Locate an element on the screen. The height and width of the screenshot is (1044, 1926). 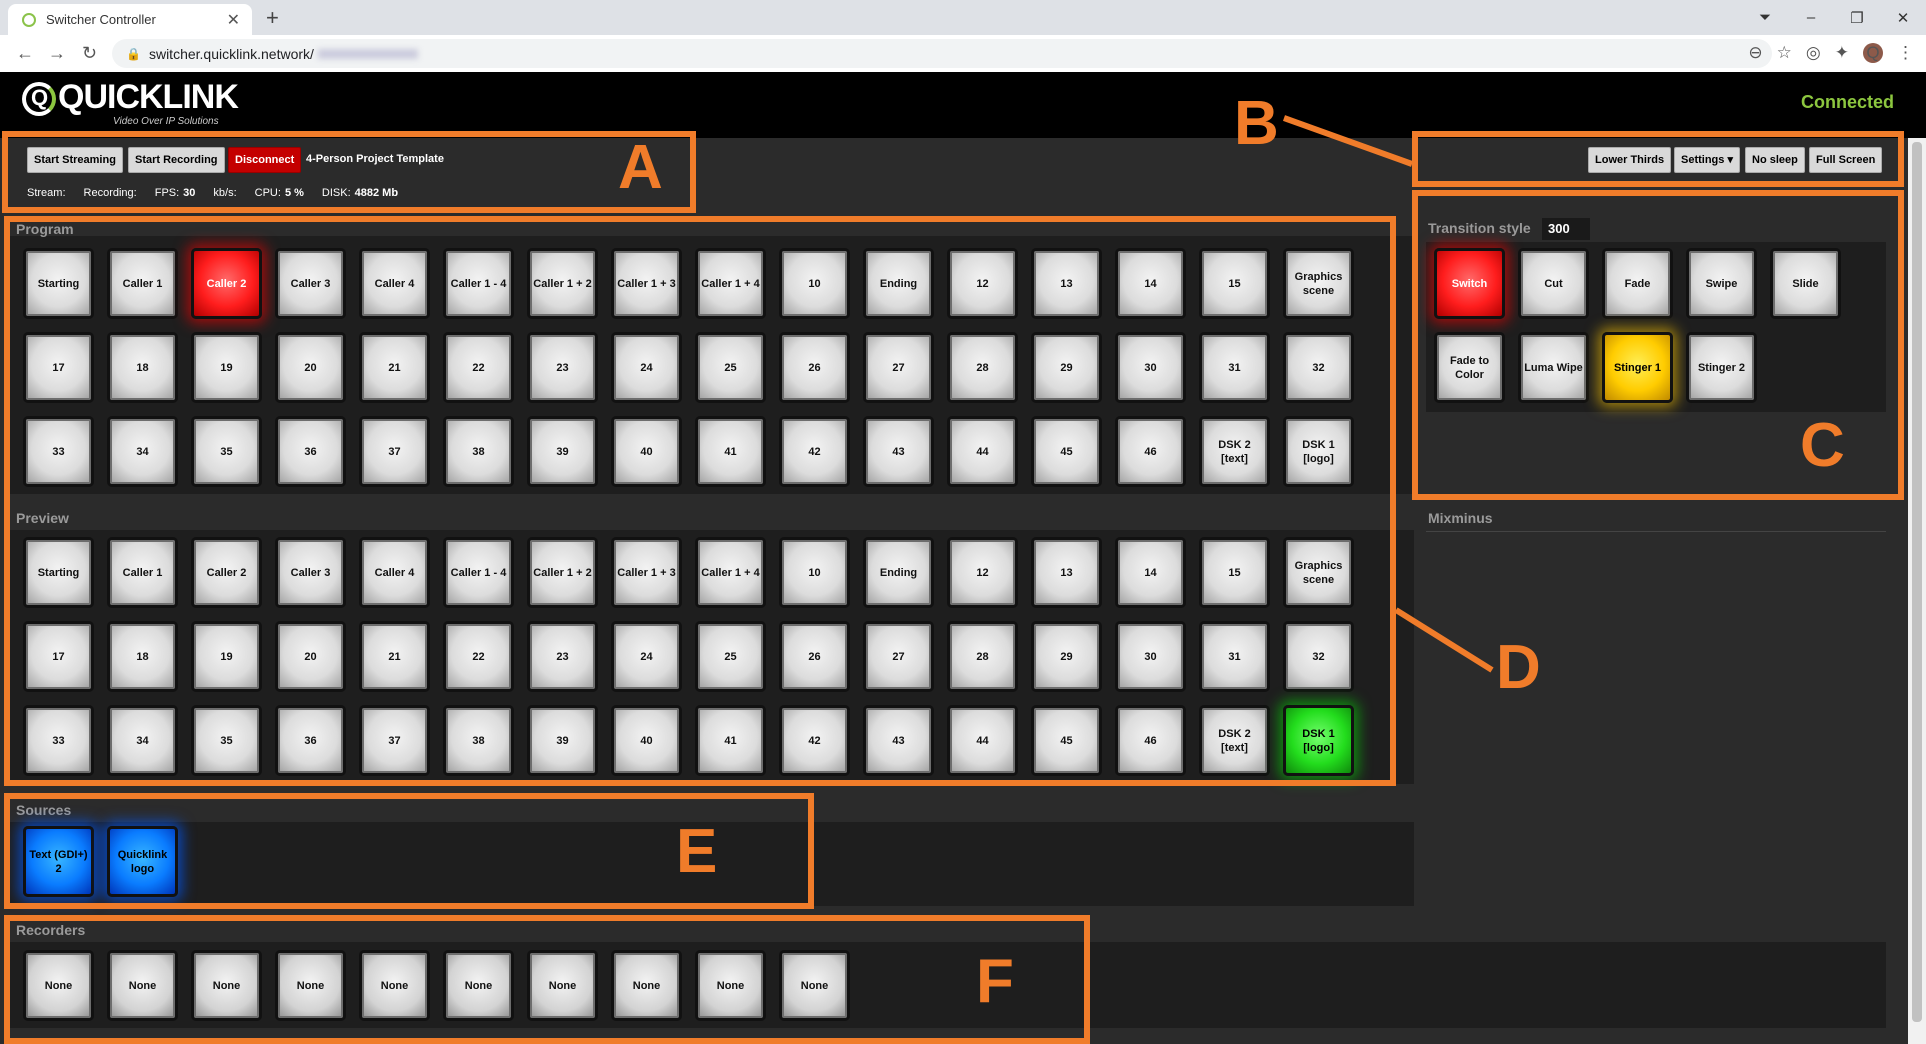
leader-line-d is located at coordinates (1444, 640).